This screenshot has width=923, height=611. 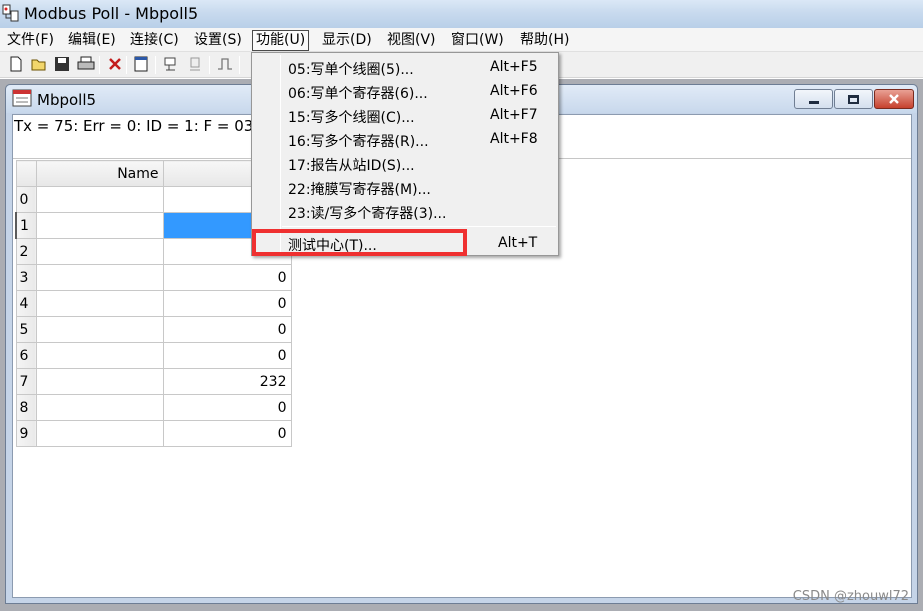 What do you see at coordinates (40, 64) in the screenshot?
I see `open-icon` at bounding box center [40, 64].